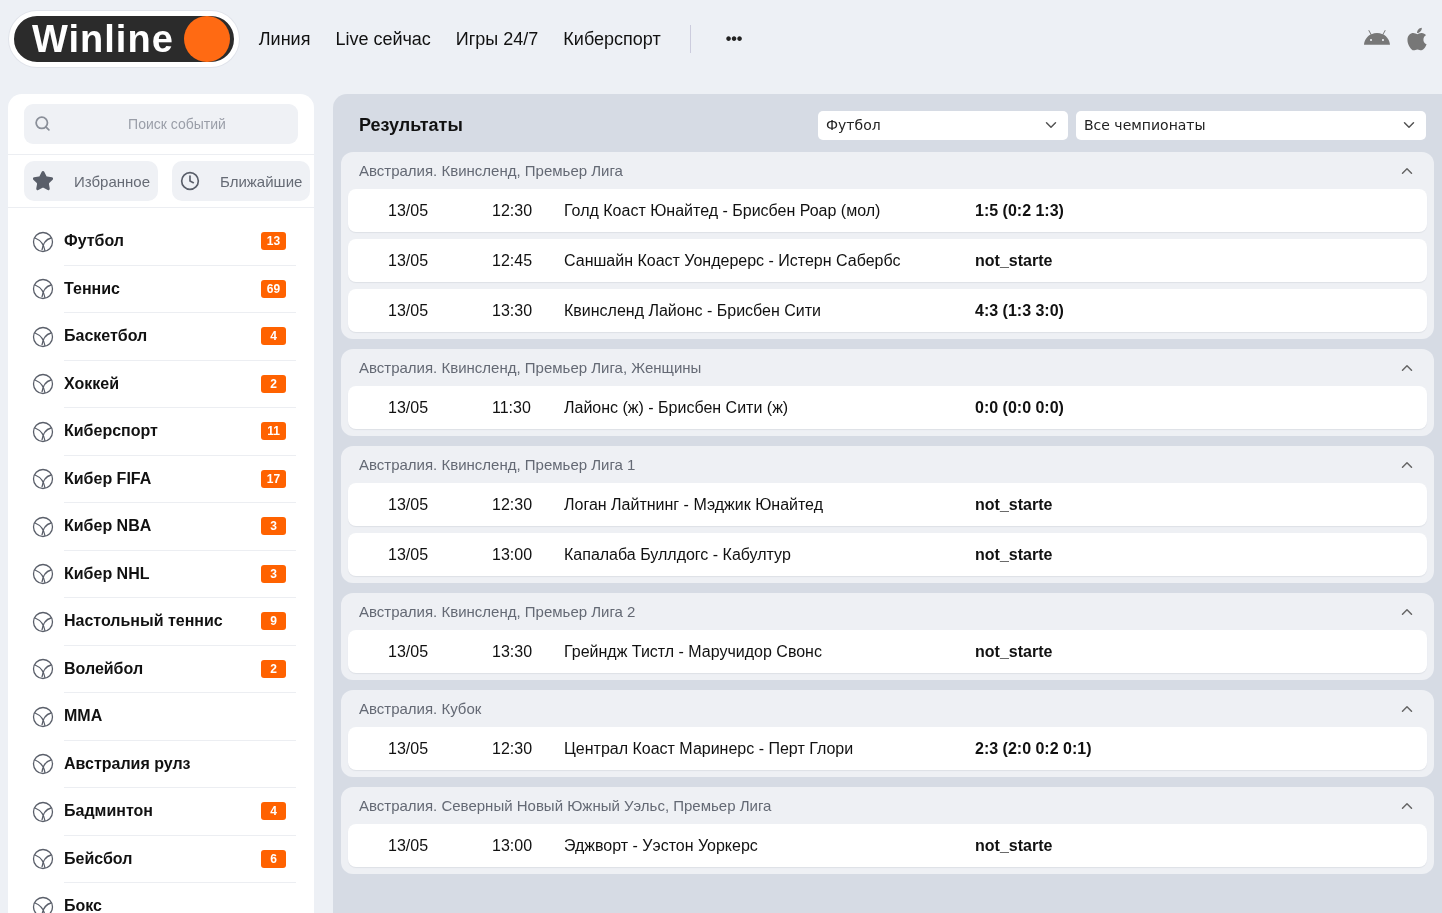 The width and height of the screenshot is (1442, 913). I want to click on match-score: 2:3 (2:0 0:2 0:1), so click(1034, 748).